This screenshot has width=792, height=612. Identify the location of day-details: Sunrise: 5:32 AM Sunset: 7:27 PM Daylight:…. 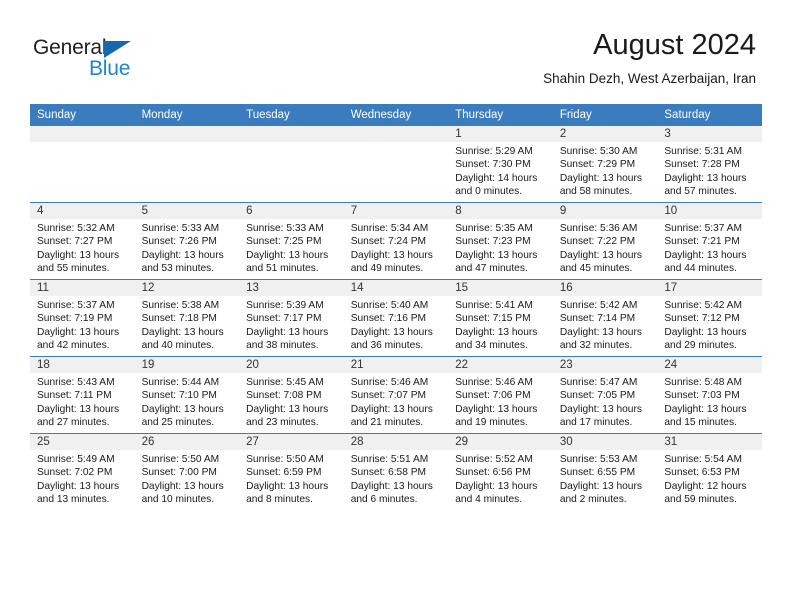
(82, 247).